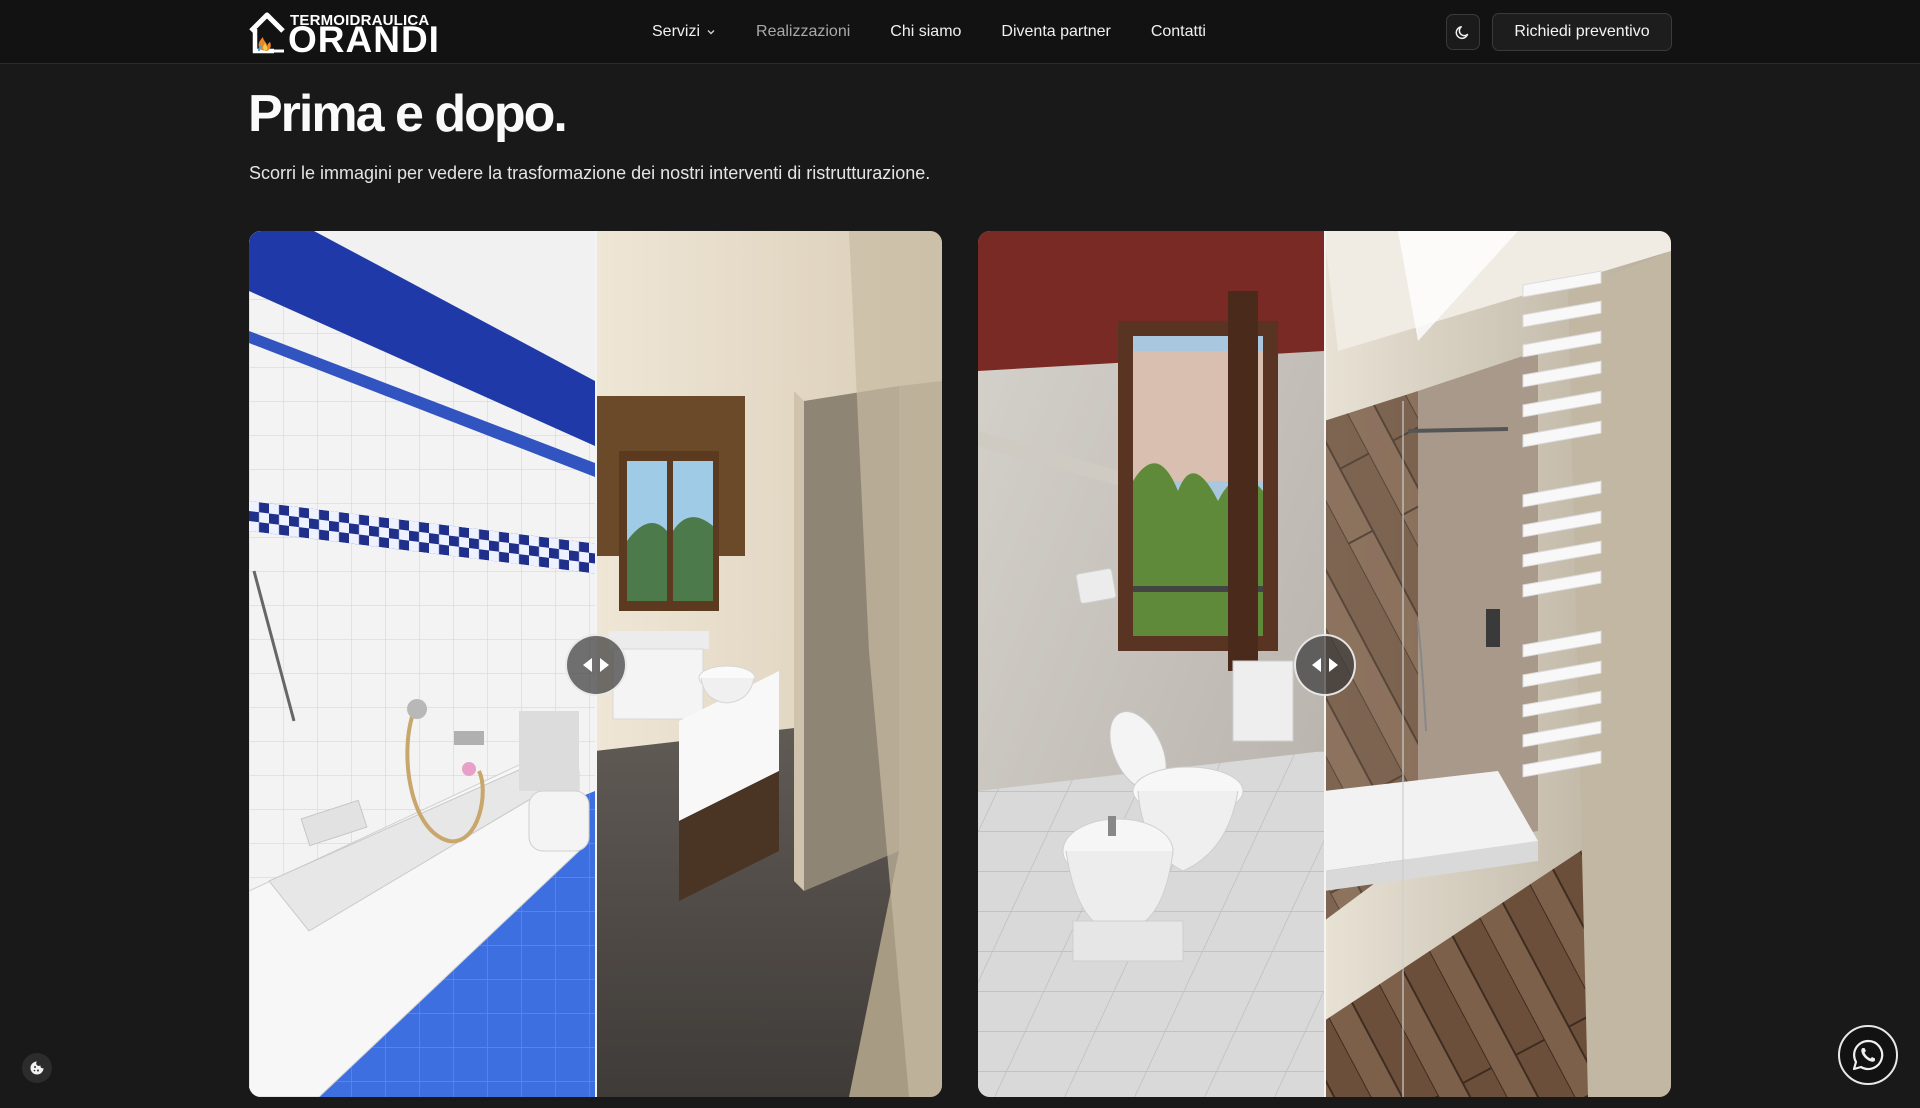  I want to click on nav-item-label: Diventa partner, so click(1056, 31).